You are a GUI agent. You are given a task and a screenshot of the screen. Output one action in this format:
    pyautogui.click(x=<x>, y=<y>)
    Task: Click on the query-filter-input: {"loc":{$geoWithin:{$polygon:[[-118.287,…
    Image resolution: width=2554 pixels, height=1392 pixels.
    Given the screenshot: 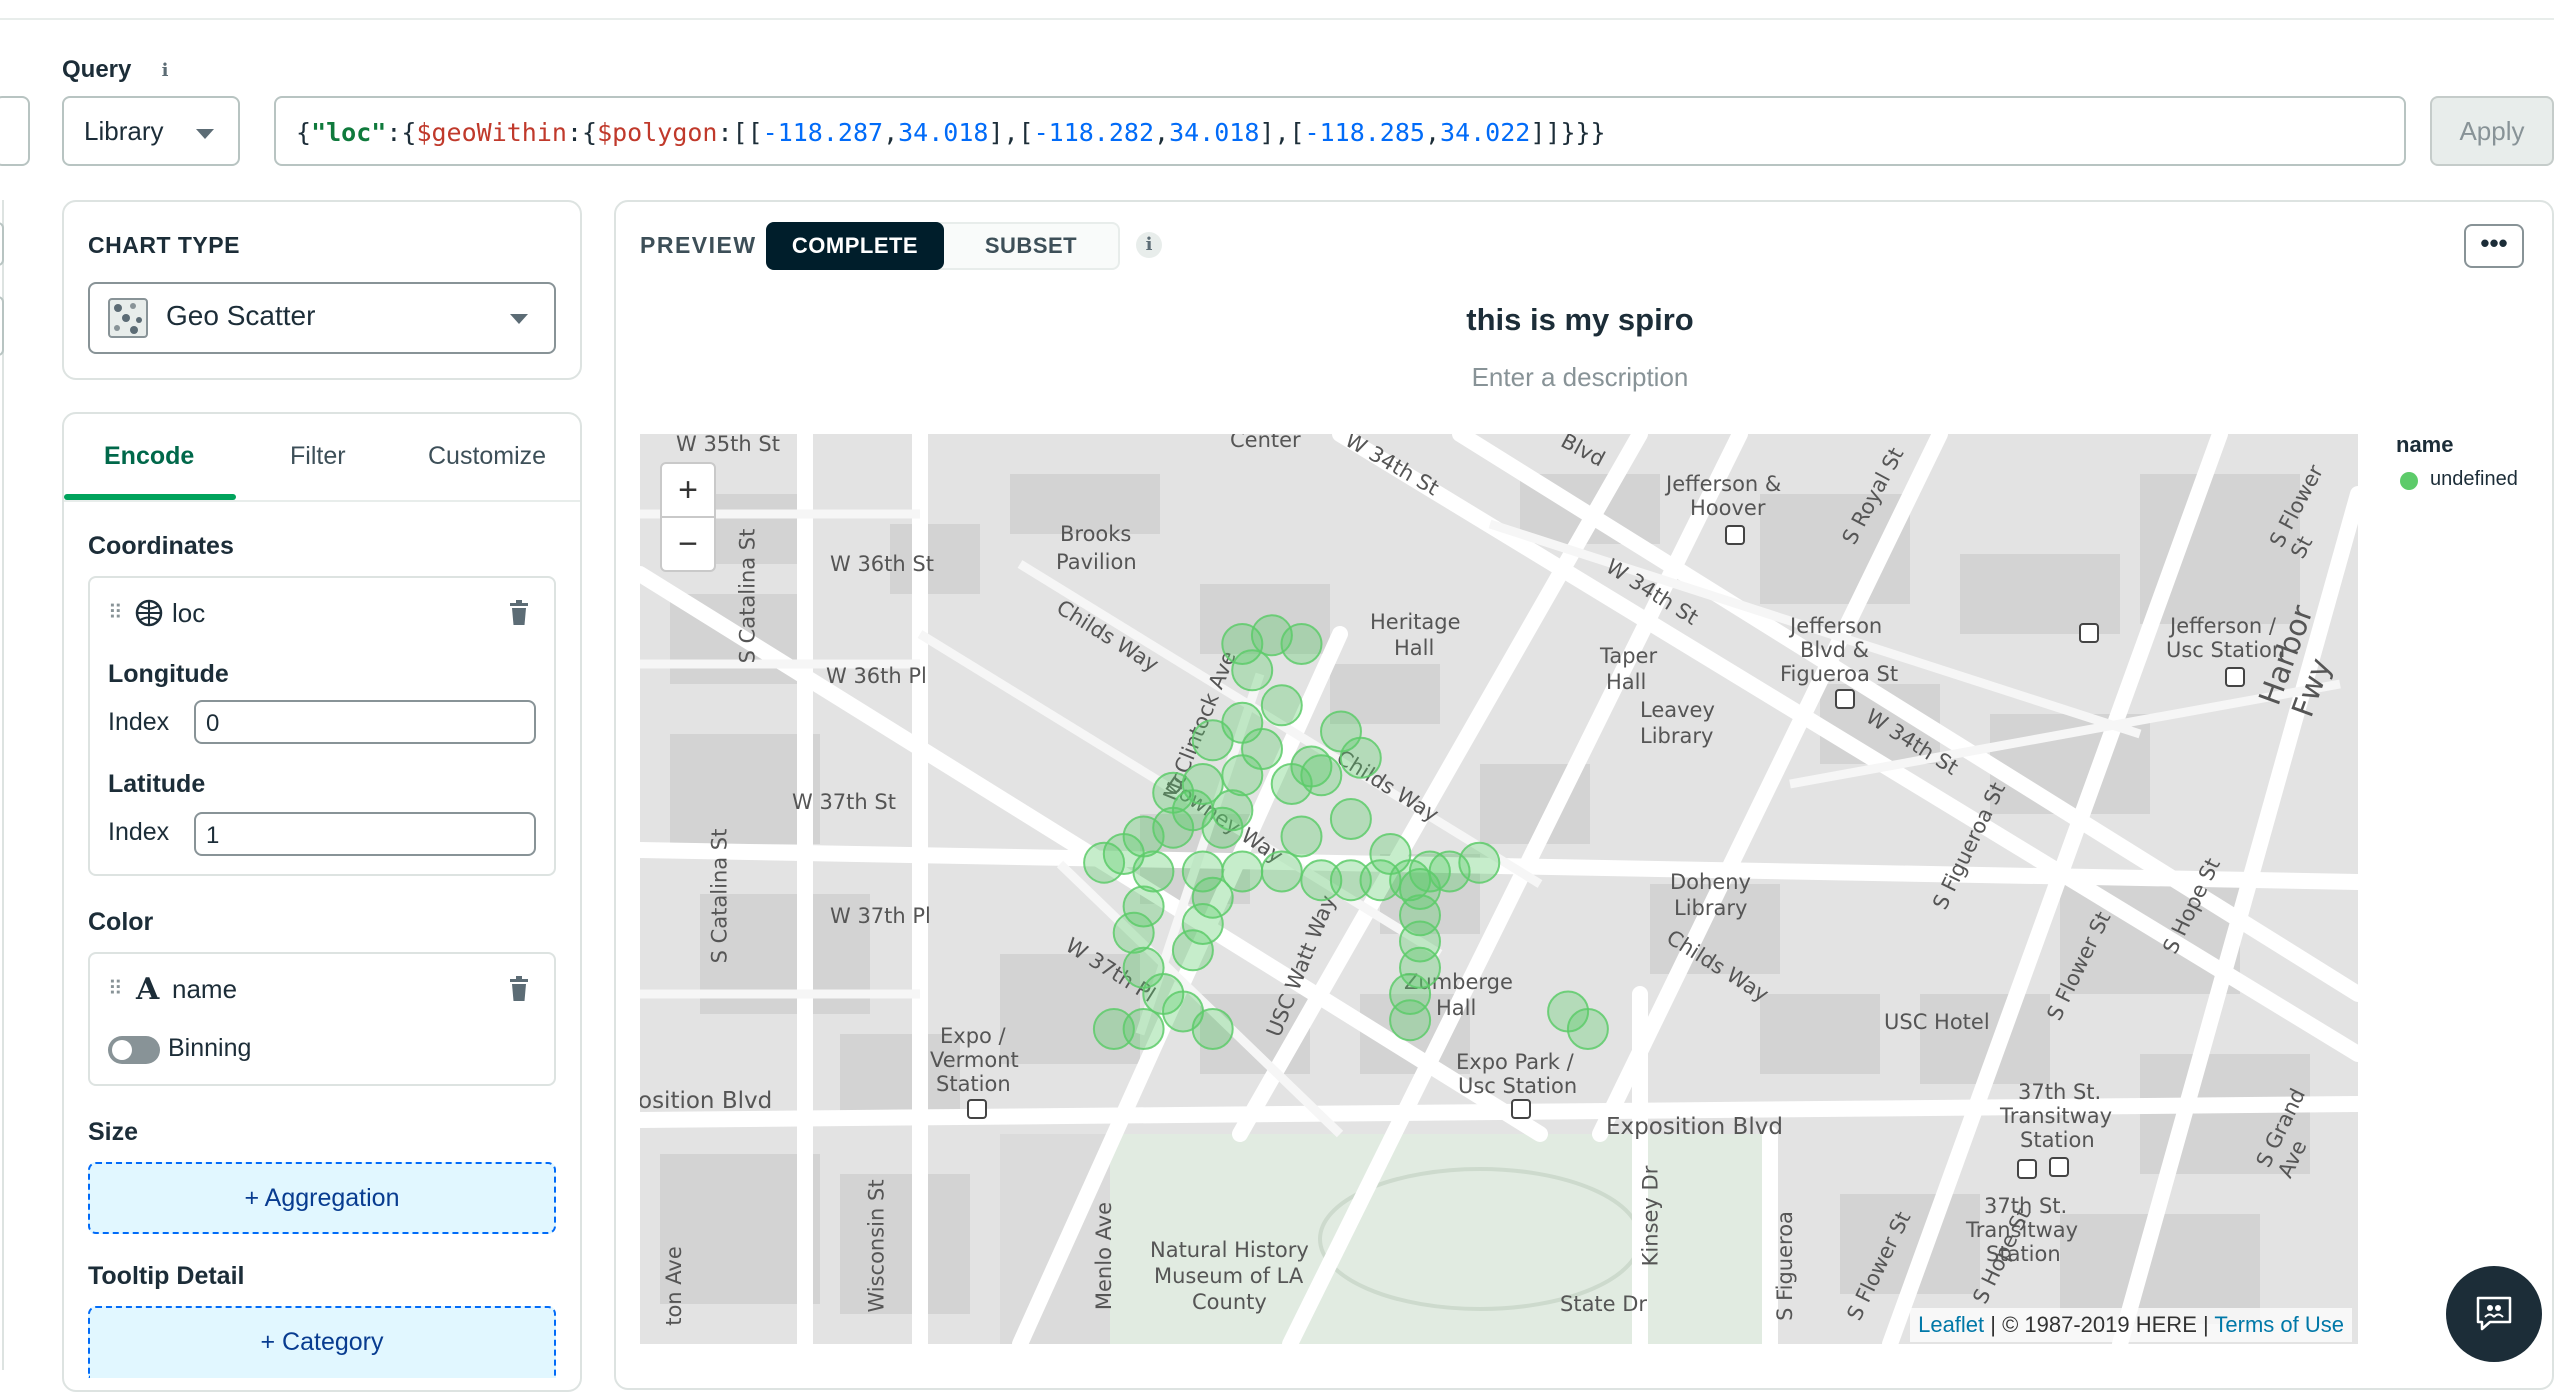 What is the action you would take?
    pyautogui.click(x=1340, y=131)
    